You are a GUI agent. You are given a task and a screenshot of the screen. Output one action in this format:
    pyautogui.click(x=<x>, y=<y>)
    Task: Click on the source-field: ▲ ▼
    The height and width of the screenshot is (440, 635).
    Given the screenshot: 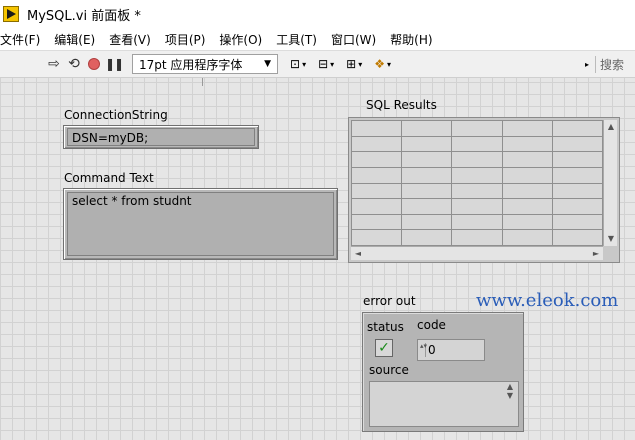 What is the action you would take?
    pyautogui.click(x=444, y=404)
    